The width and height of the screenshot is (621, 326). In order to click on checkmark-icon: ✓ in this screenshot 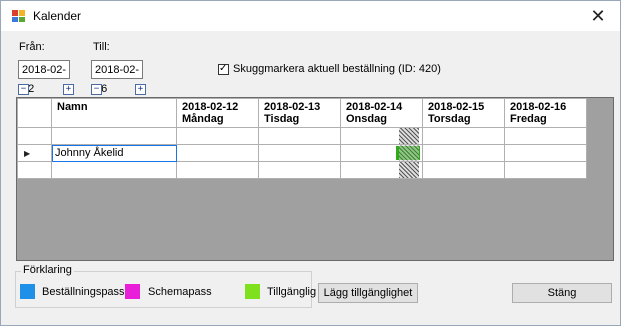, I will do `click(223, 68)`.